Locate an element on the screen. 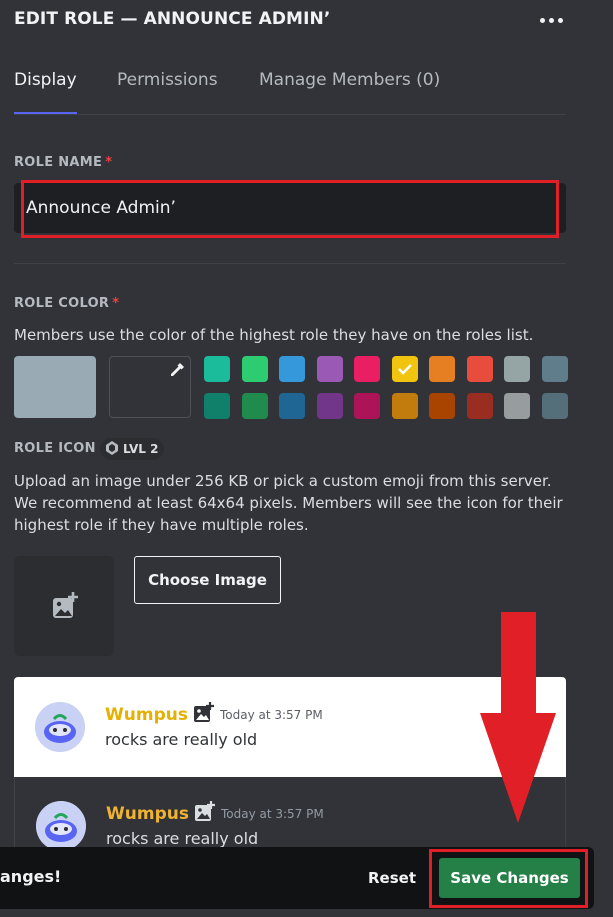 This screenshot has width=613, height=917. active-tab-indicator is located at coordinates (45, 113).